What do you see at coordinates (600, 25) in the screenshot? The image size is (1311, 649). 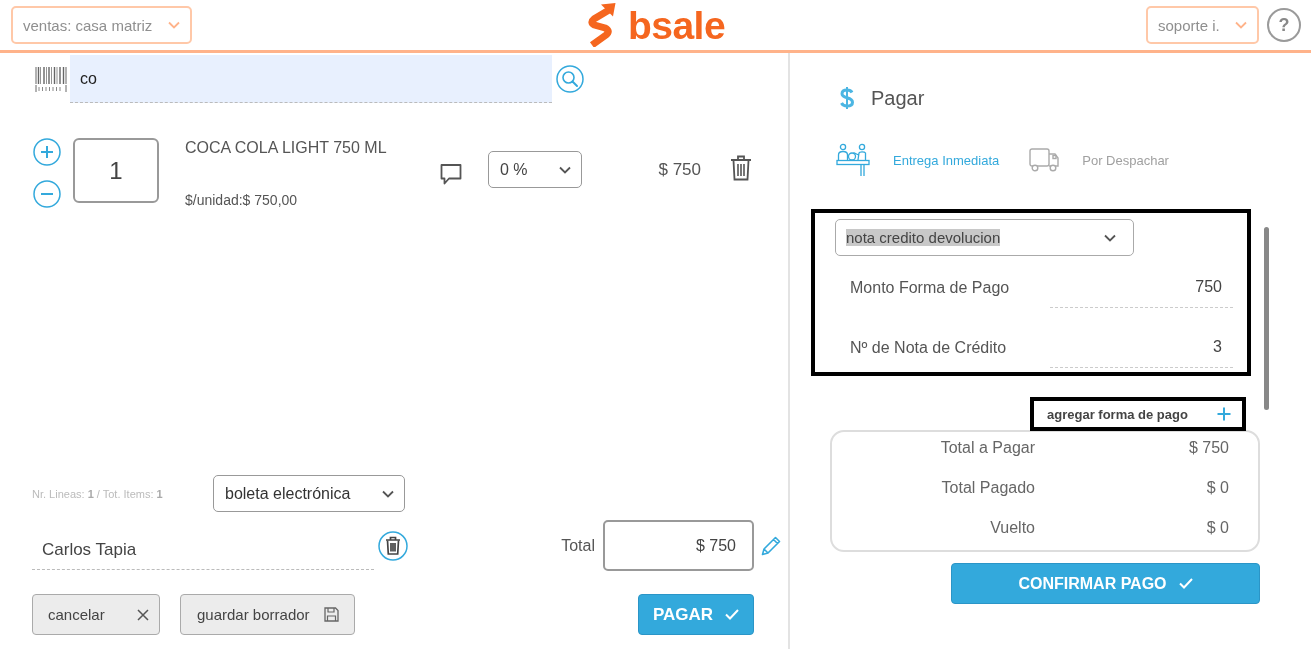 I see `logo-icon` at bounding box center [600, 25].